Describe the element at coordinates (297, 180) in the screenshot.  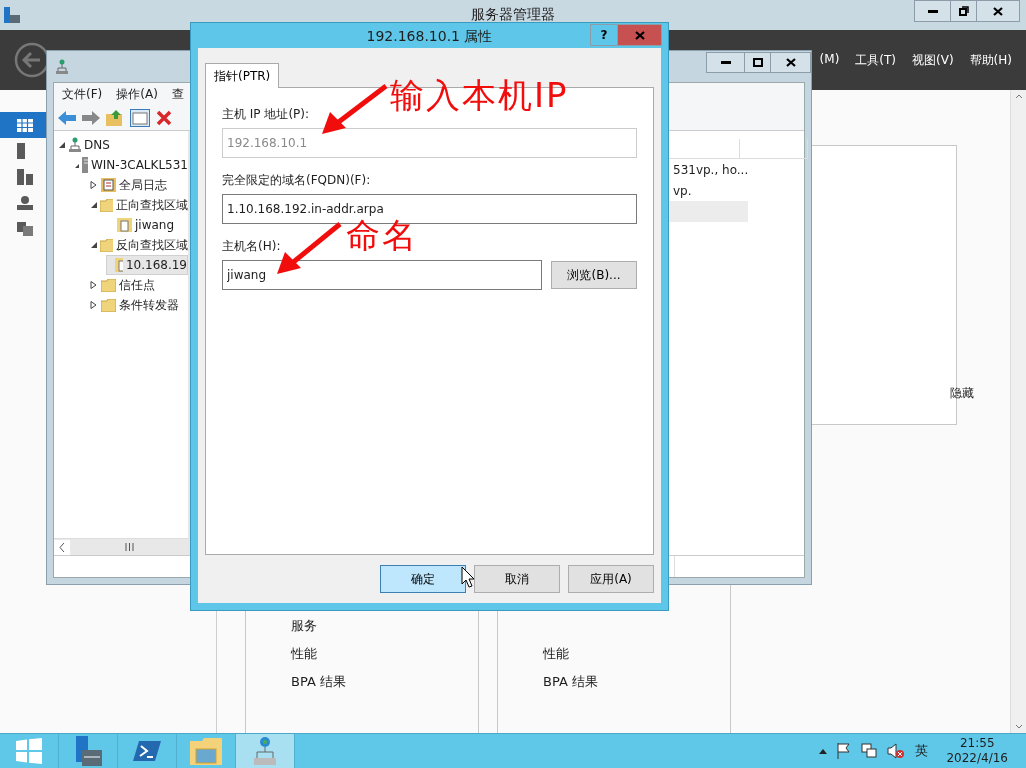
I see `field-label: 完全限定的域名(FQDN)(F):` at that location.